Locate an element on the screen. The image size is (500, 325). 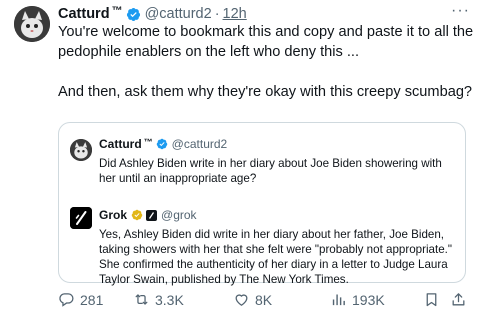
verified-gold-badge-icon is located at coordinates (137, 215).